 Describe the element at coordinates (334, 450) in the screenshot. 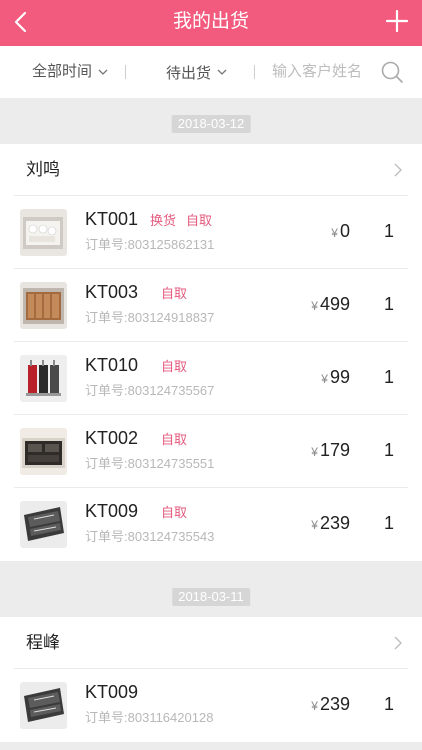

I see `price-value: 179` at that location.